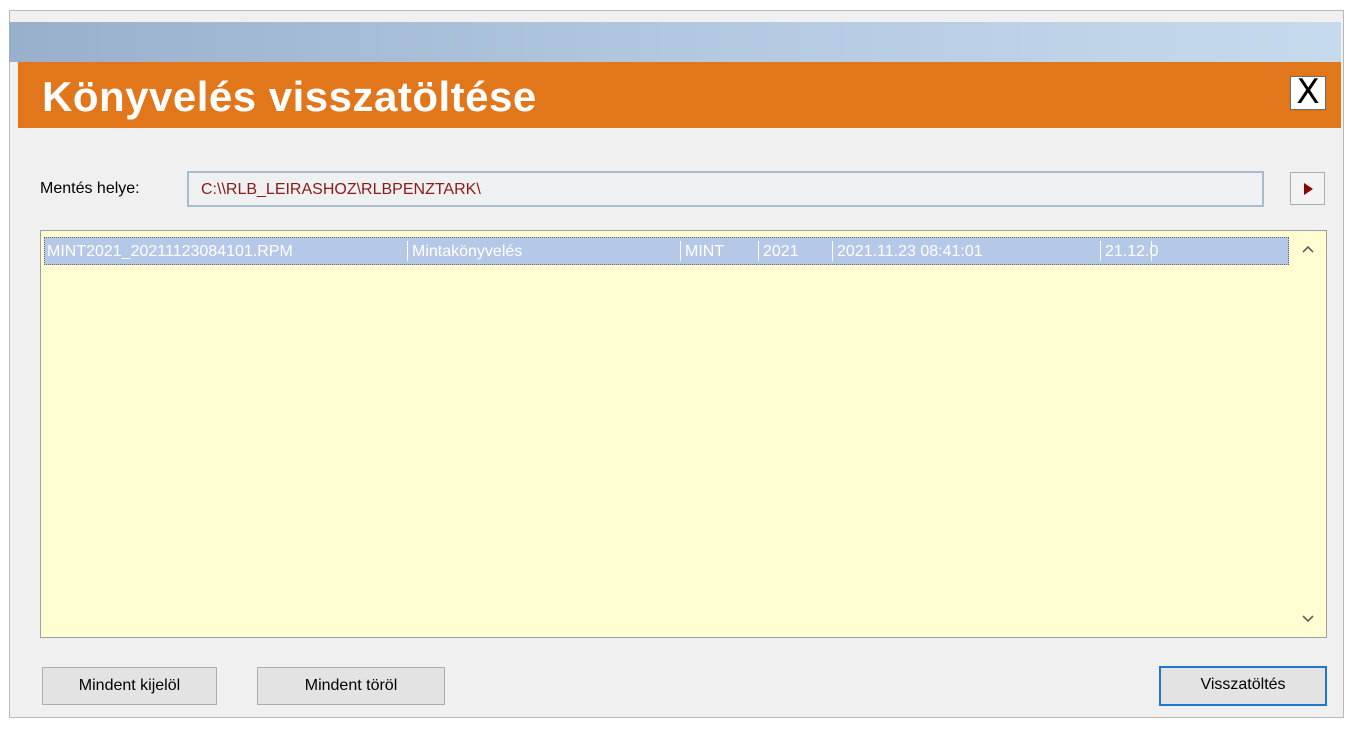 Image resolution: width=1355 pixels, height=729 pixels. What do you see at coordinates (679, 95) in the screenshot?
I see `dialog-title-bar: Könyvelés visszatöltése X` at bounding box center [679, 95].